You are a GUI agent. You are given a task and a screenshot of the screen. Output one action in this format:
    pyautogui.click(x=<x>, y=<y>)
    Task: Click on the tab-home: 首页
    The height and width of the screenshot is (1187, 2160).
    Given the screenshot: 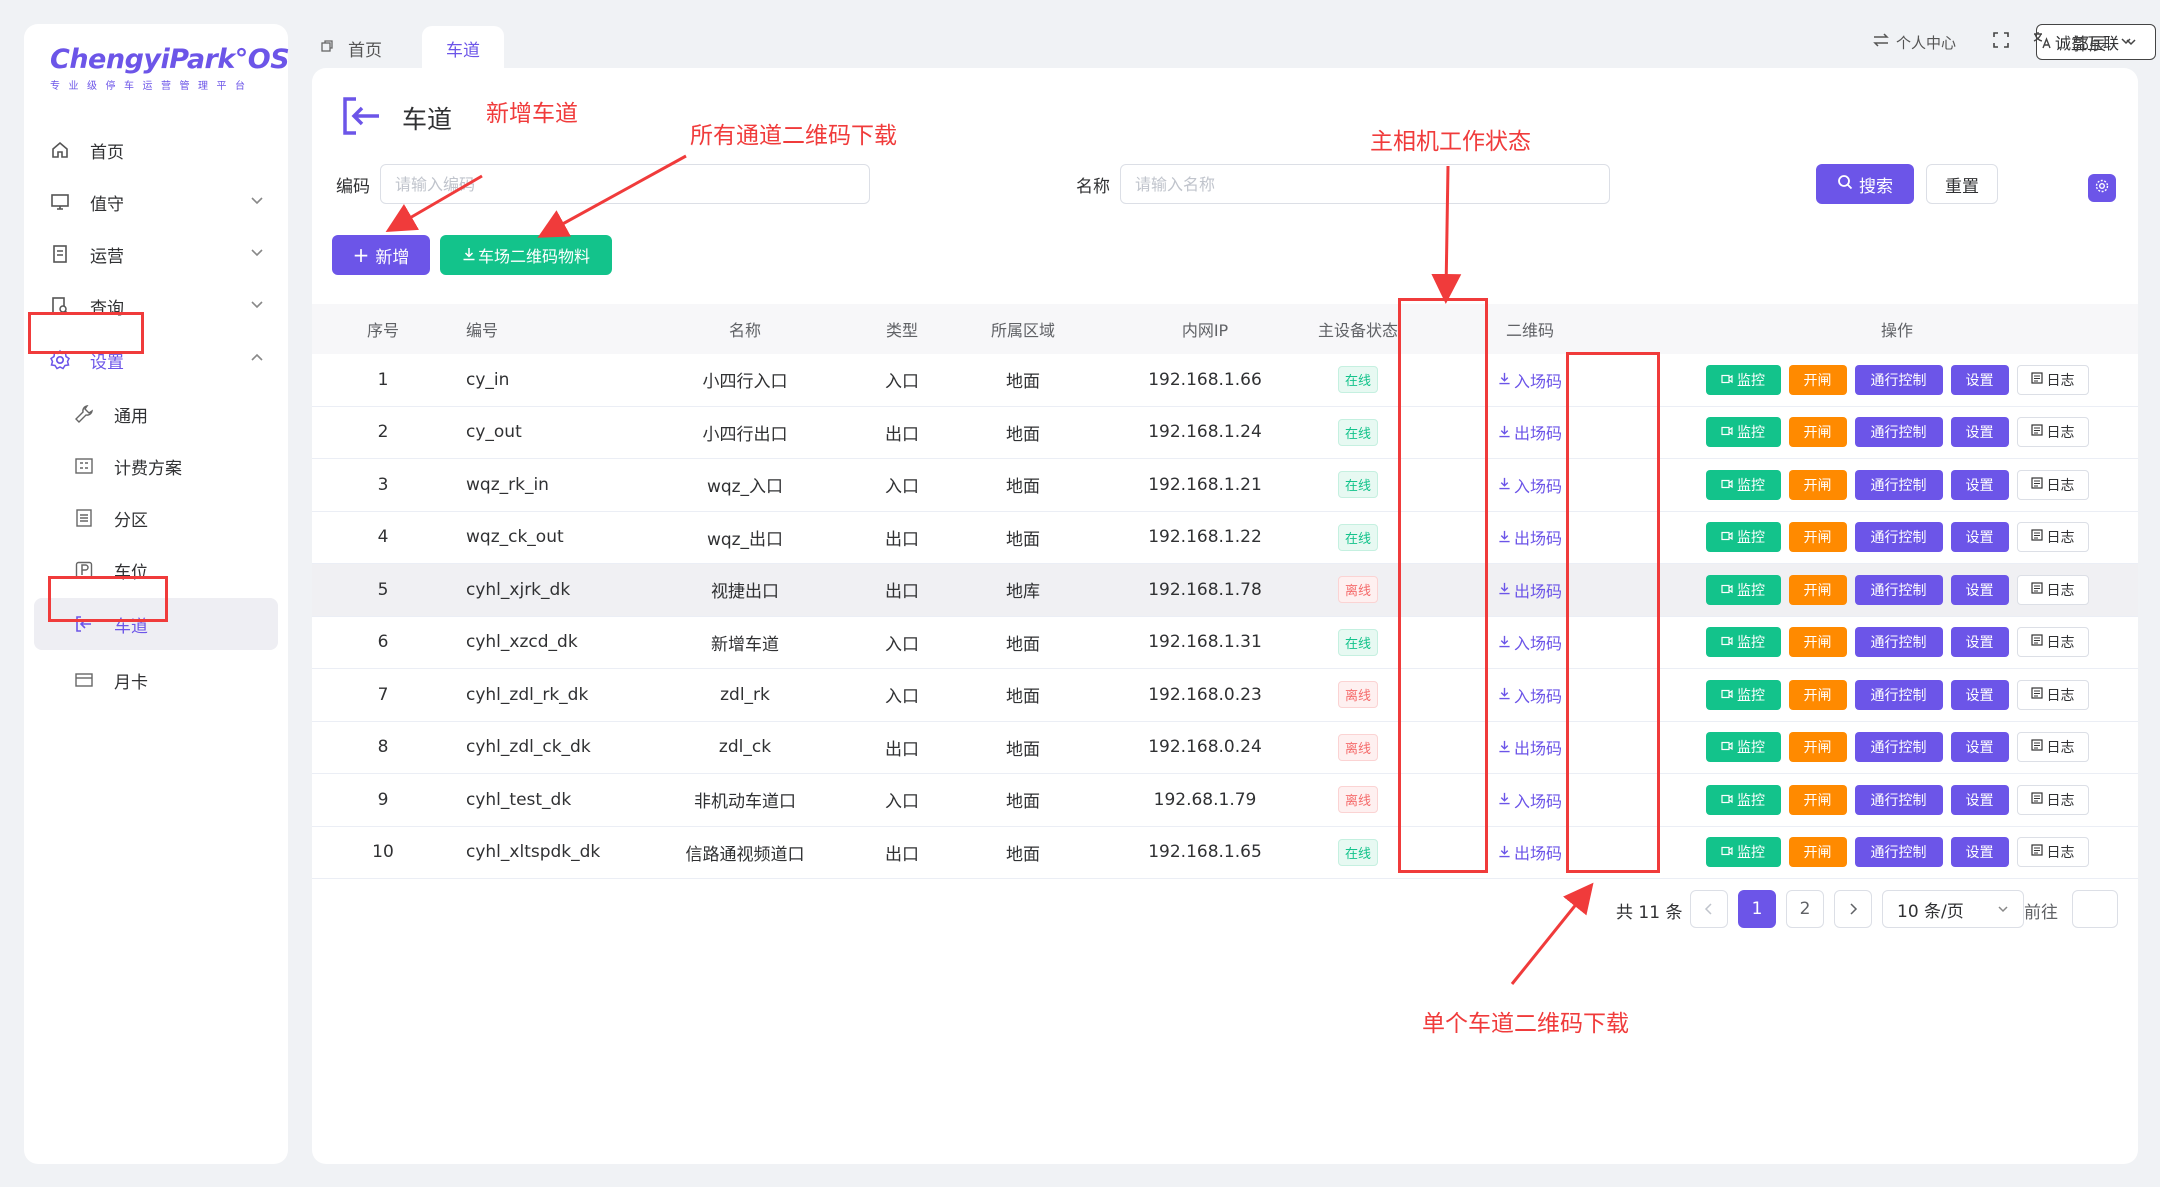 What is the action you would take?
    pyautogui.click(x=351, y=48)
    